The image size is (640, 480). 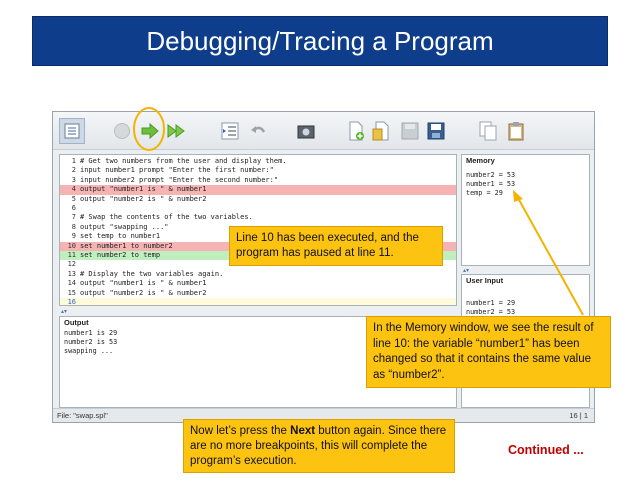 What do you see at coordinates (124, 226) in the screenshot?
I see `code-text: output "swapping ..."` at bounding box center [124, 226].